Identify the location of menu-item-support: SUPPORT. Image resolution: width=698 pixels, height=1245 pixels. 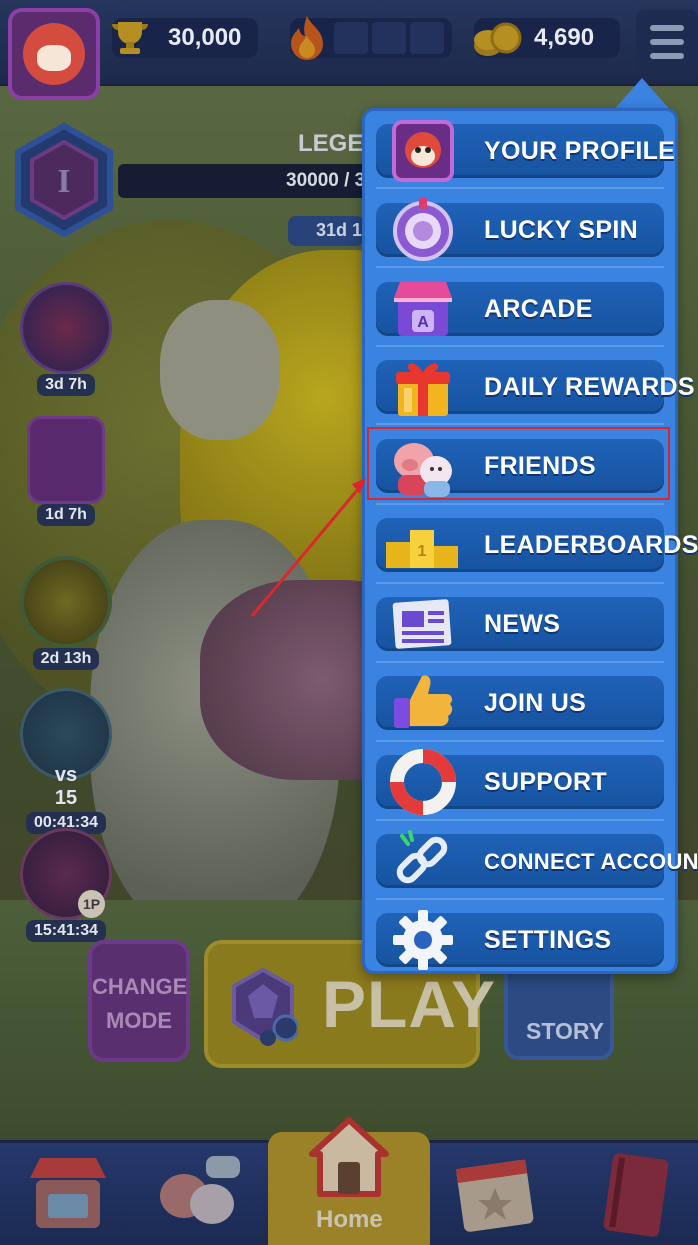
(520, 782).